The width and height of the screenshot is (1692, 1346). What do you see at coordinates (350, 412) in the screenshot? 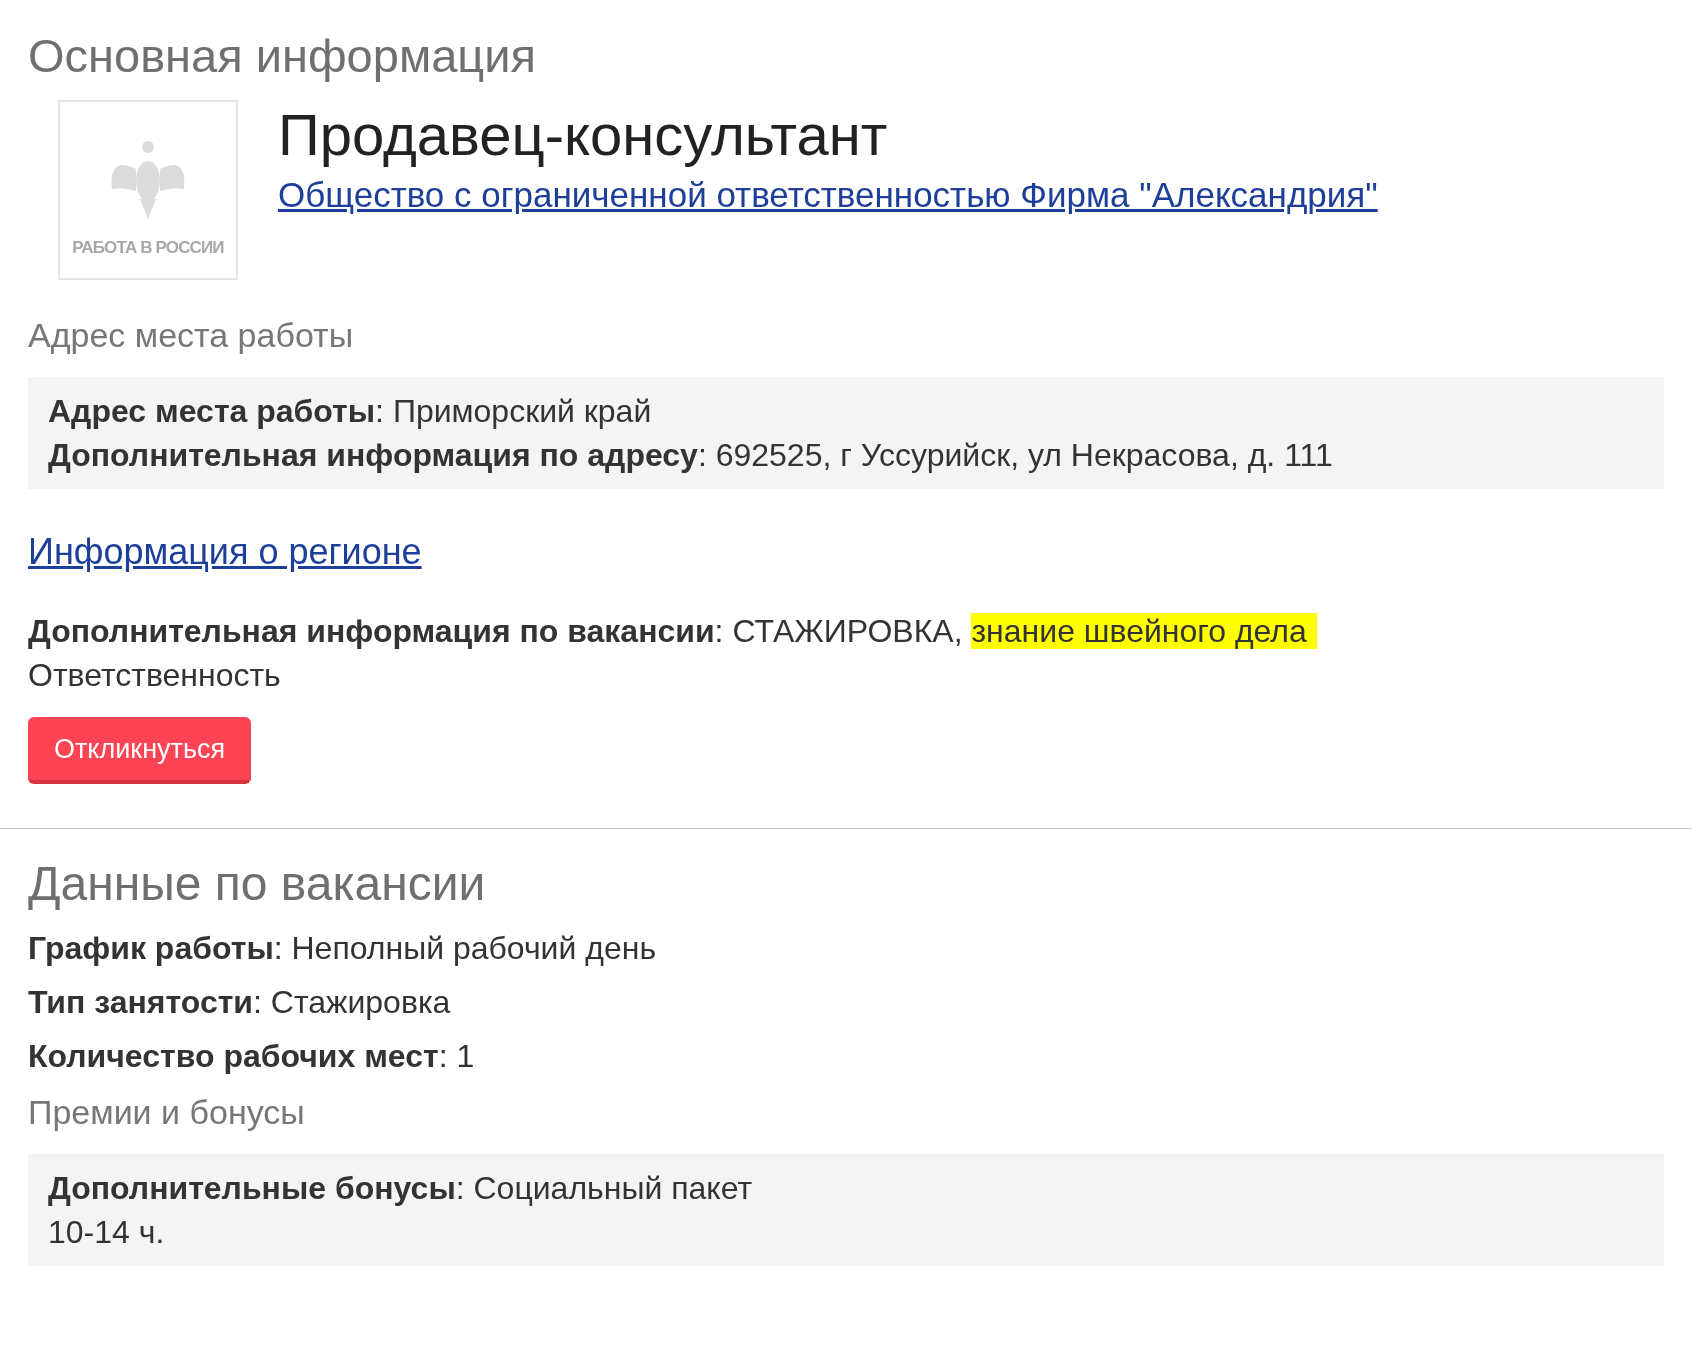
I see `address-line: Адрес места работы: Приморский край` at bounding box center [350, 412].